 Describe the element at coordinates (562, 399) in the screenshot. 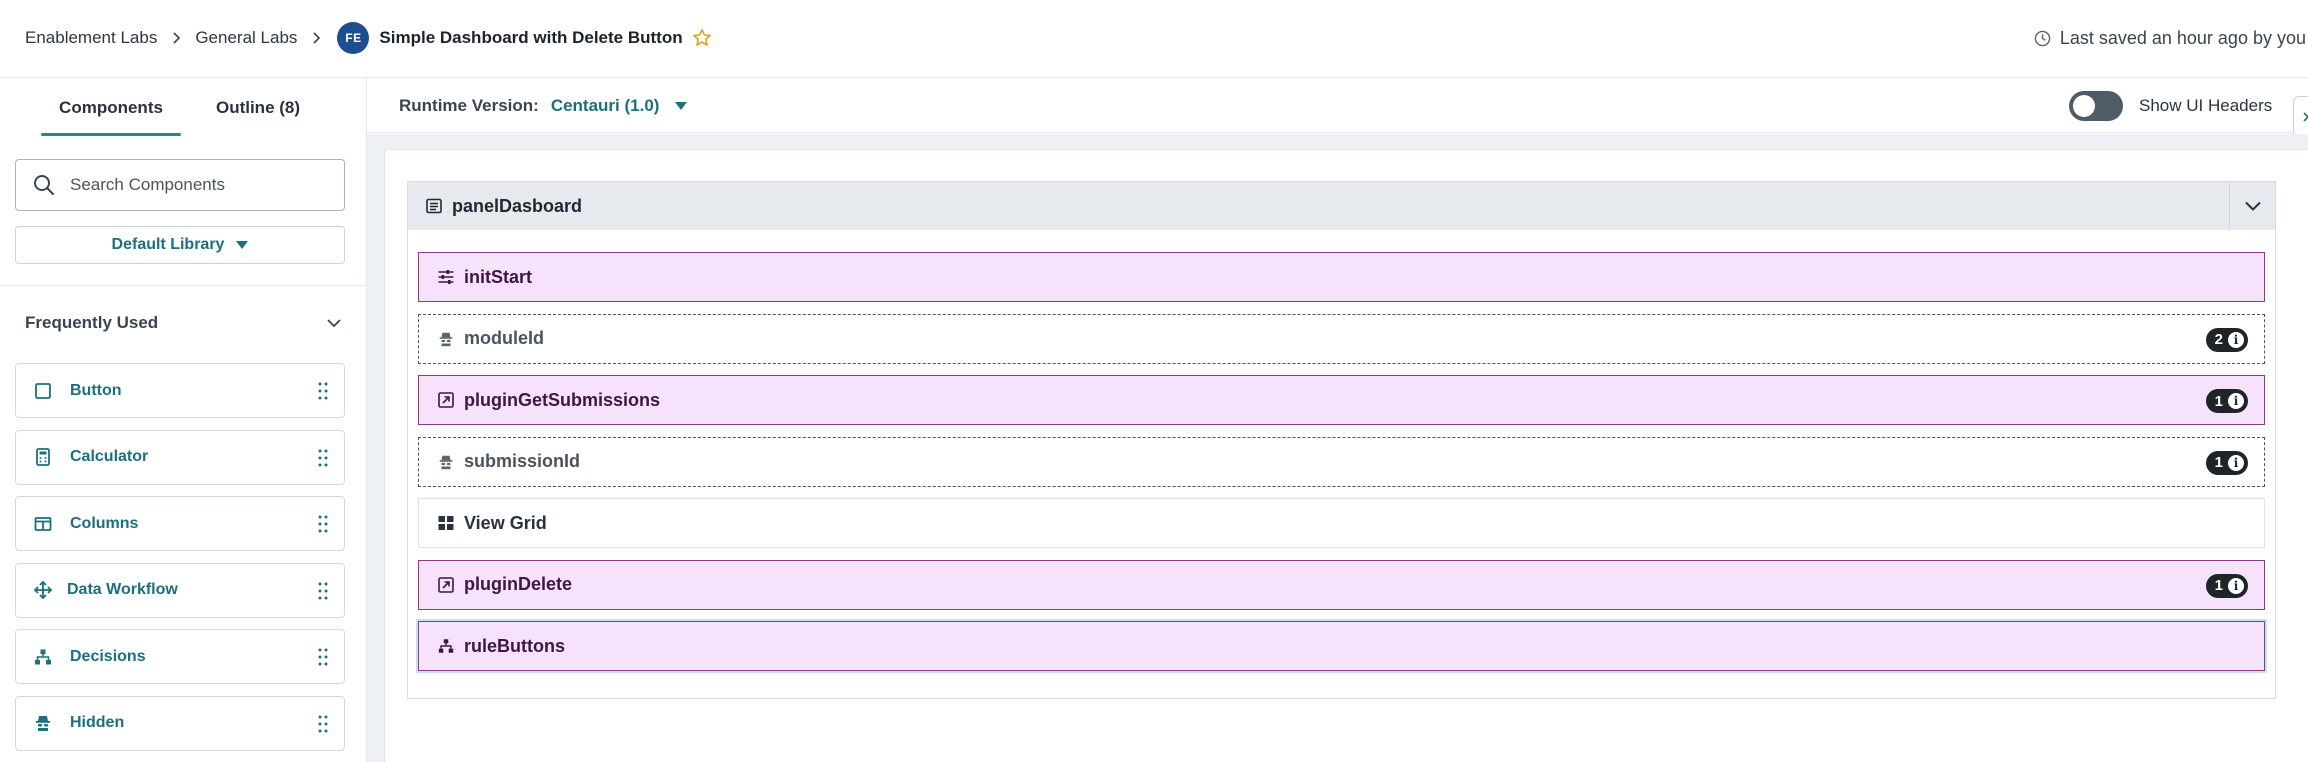

I see `row-label: pluginGetSubmissions` at that location.